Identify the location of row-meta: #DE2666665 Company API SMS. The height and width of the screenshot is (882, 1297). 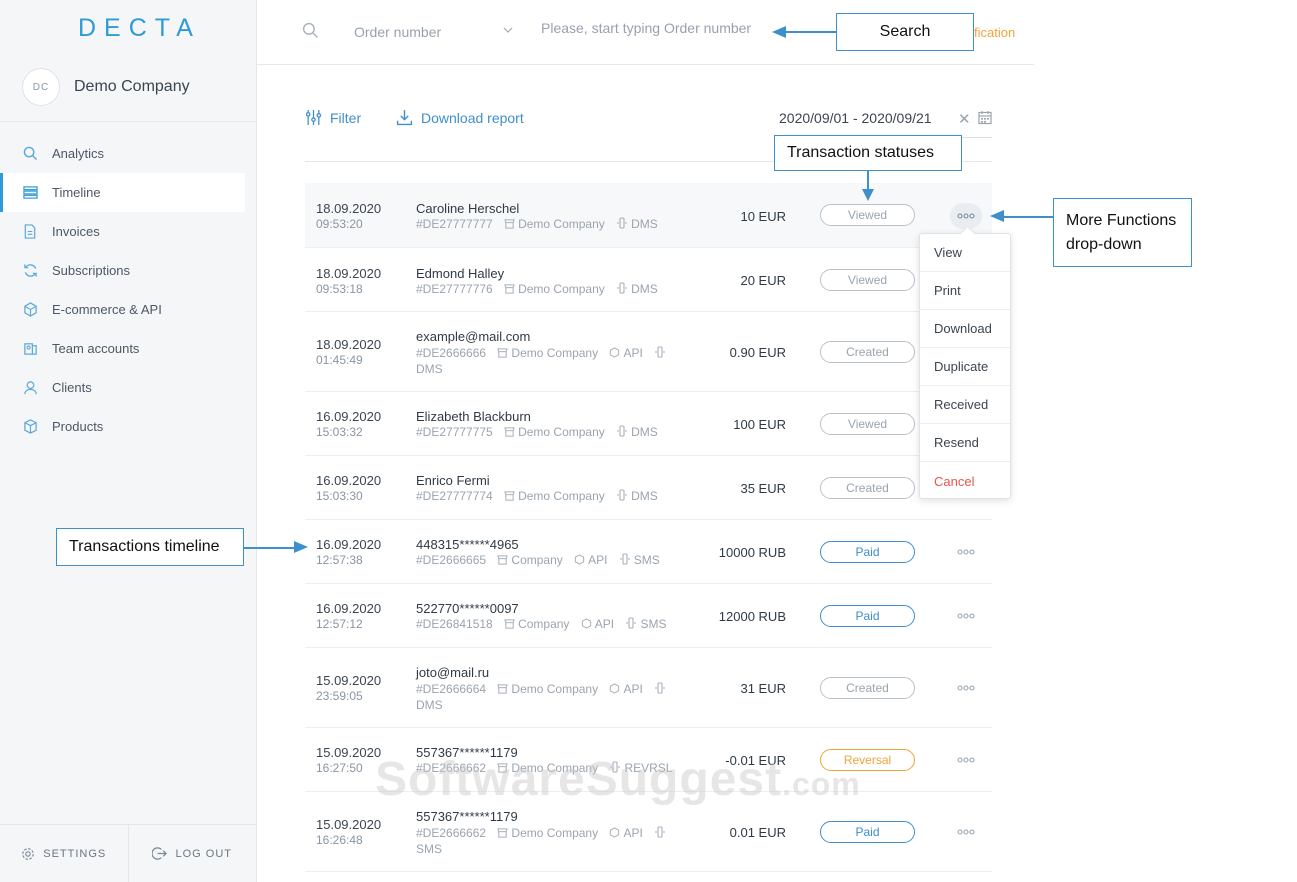
(561, 560).